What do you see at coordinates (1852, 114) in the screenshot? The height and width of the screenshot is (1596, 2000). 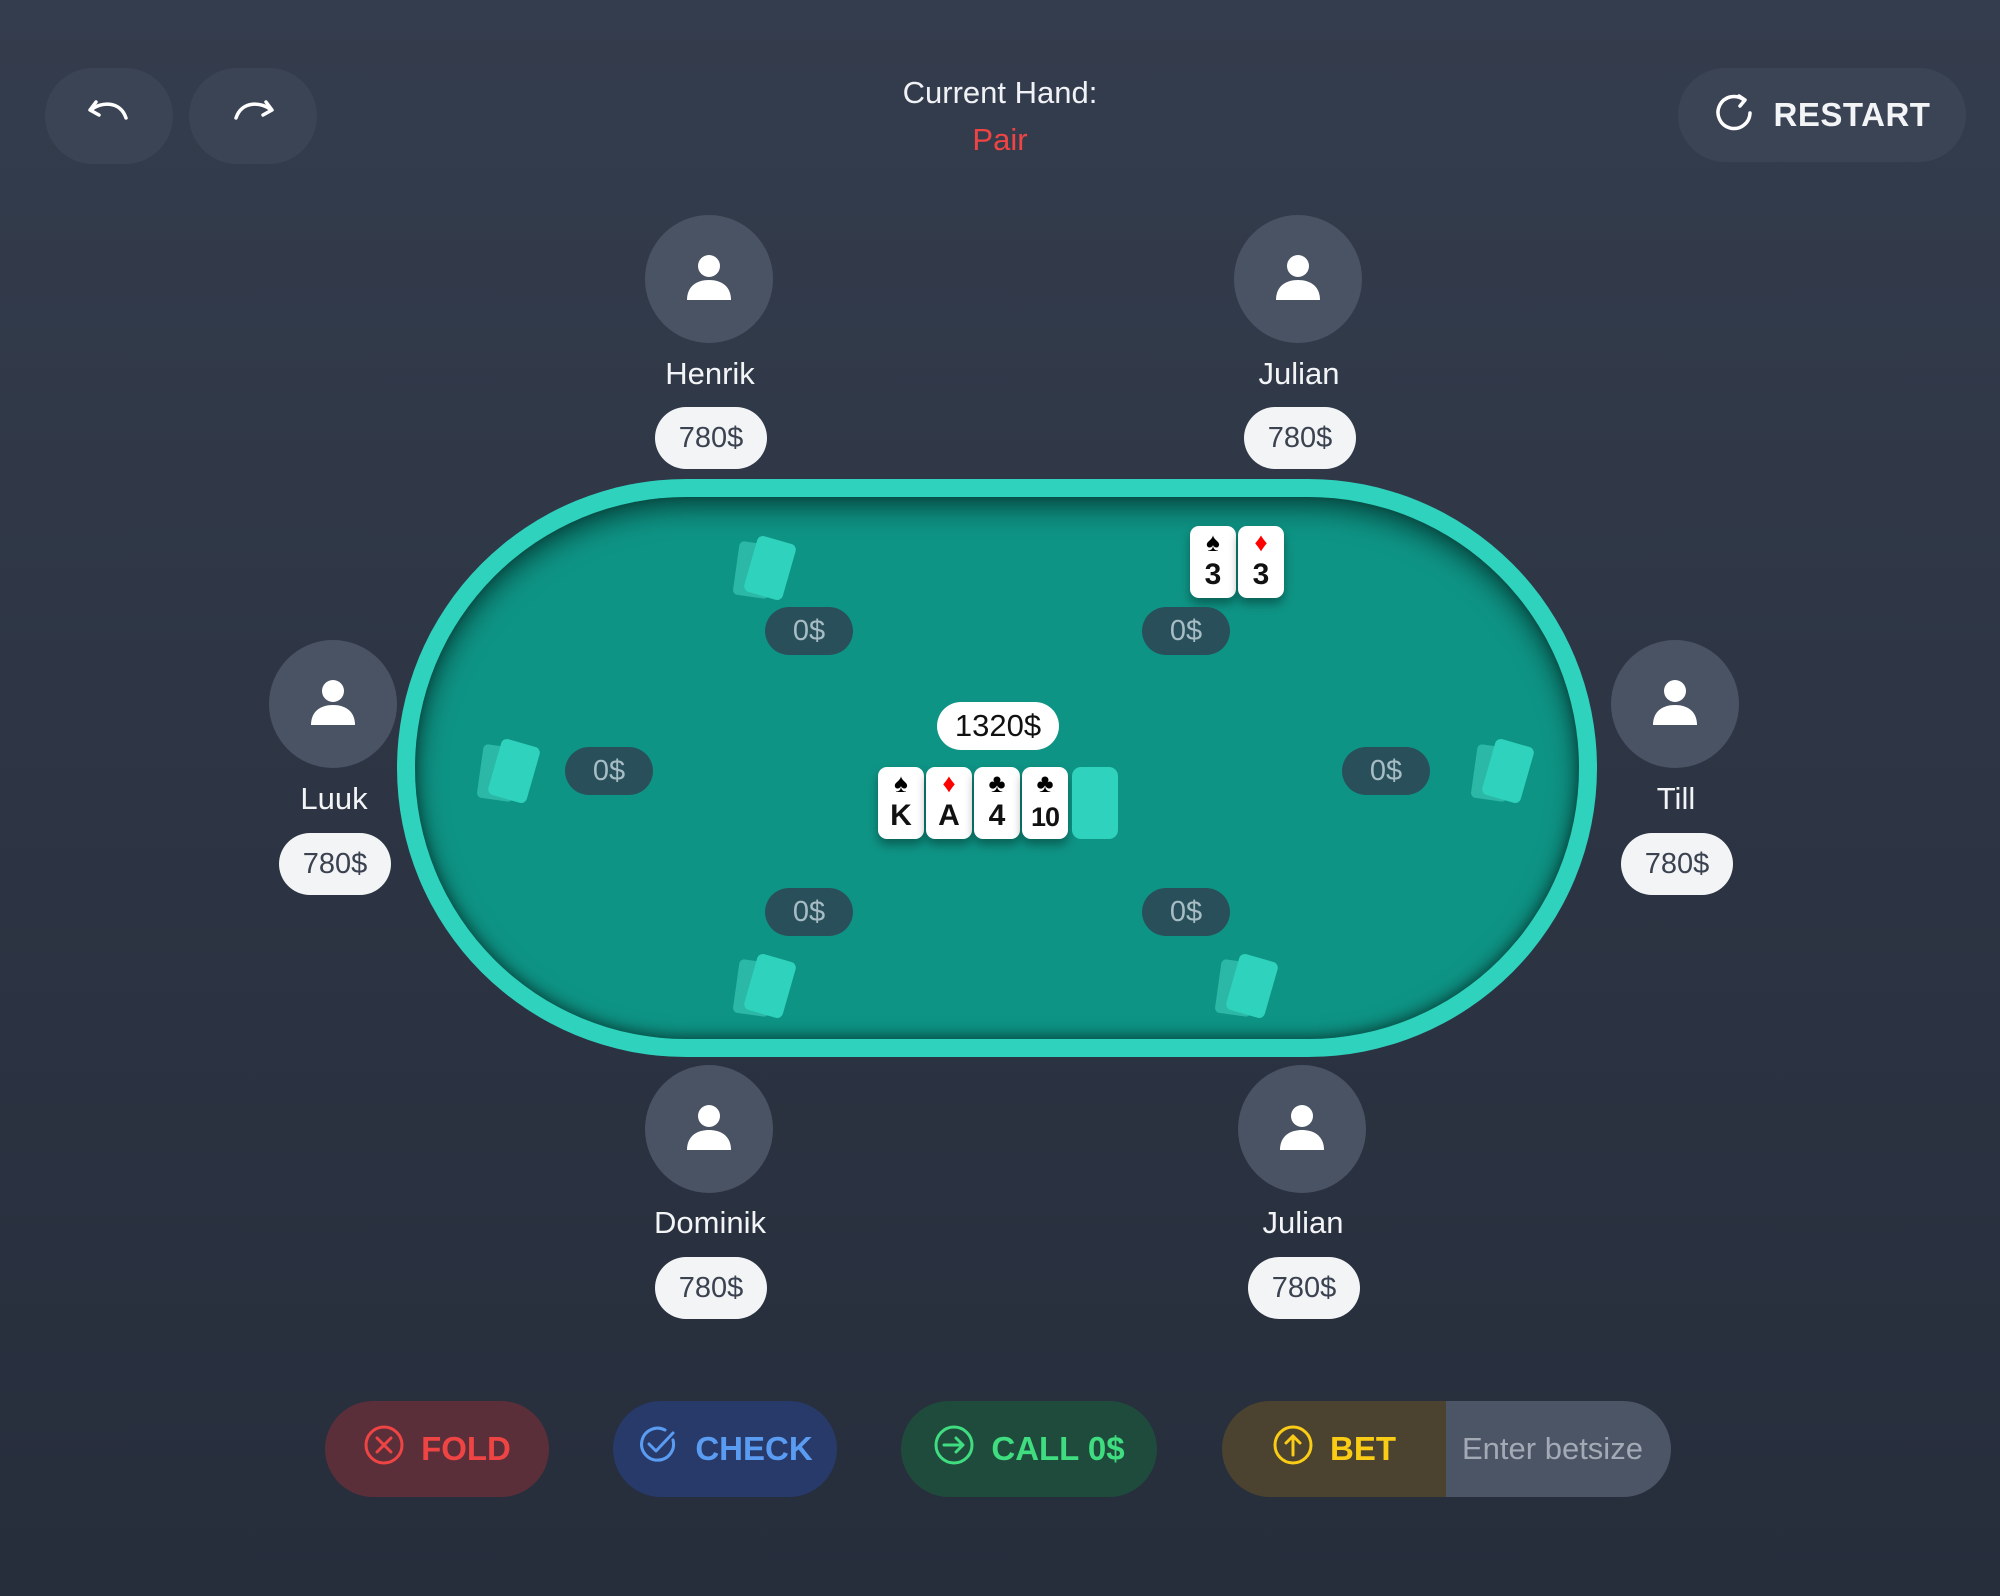 I see `restart-label: RESTART` at bounding box center [1852, 114].